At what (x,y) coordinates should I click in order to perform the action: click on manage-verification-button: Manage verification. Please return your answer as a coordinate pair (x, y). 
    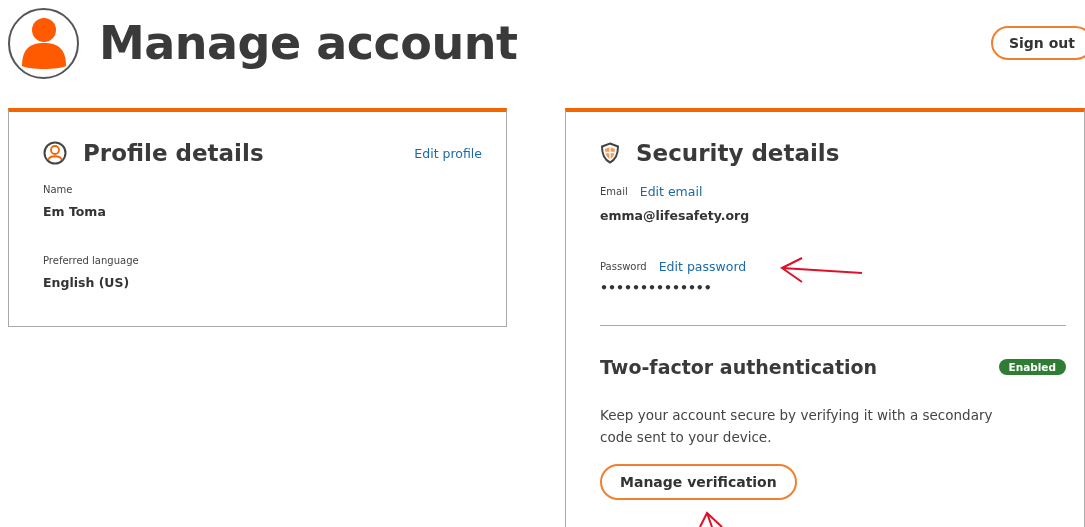
    Looking at the image, I should click on (698, 482).